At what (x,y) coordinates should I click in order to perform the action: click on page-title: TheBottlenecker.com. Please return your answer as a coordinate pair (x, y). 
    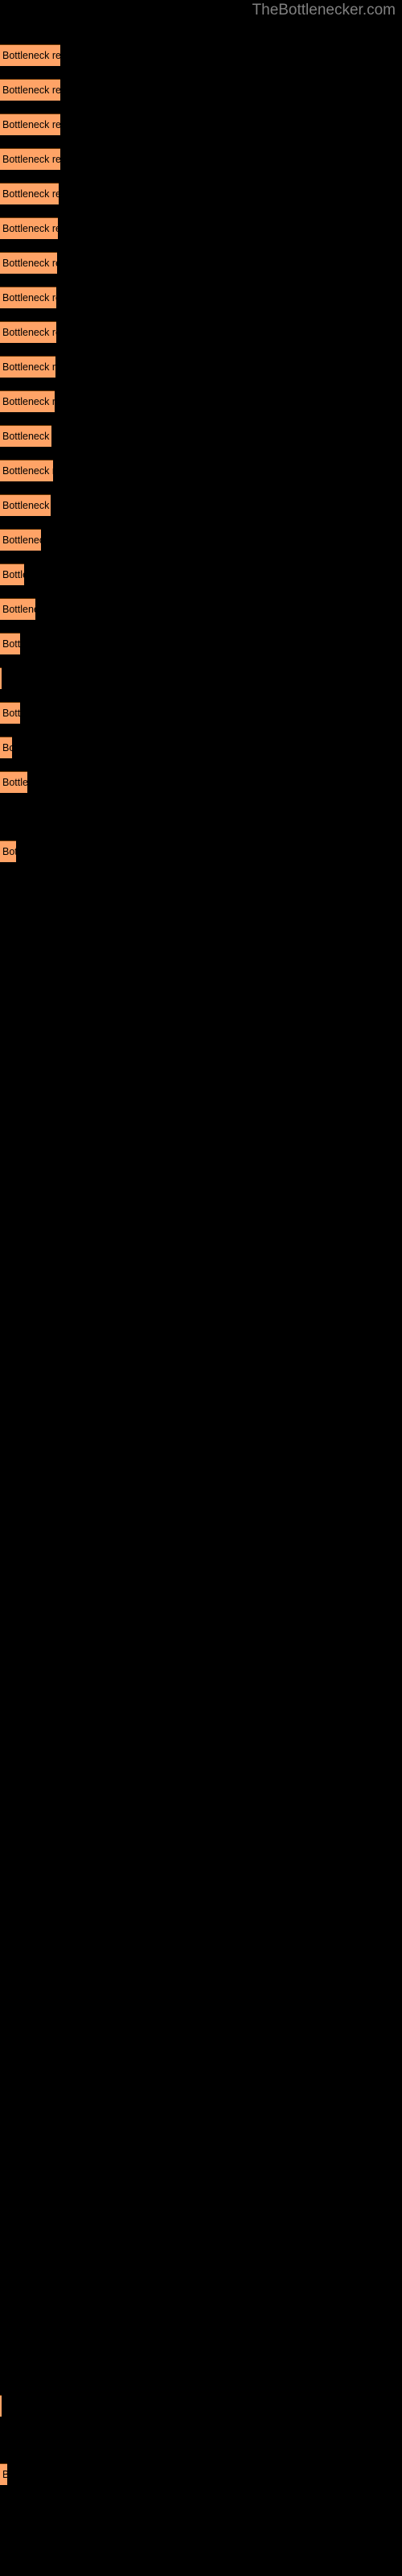
    Looking at the image, I should click on (324, 10).